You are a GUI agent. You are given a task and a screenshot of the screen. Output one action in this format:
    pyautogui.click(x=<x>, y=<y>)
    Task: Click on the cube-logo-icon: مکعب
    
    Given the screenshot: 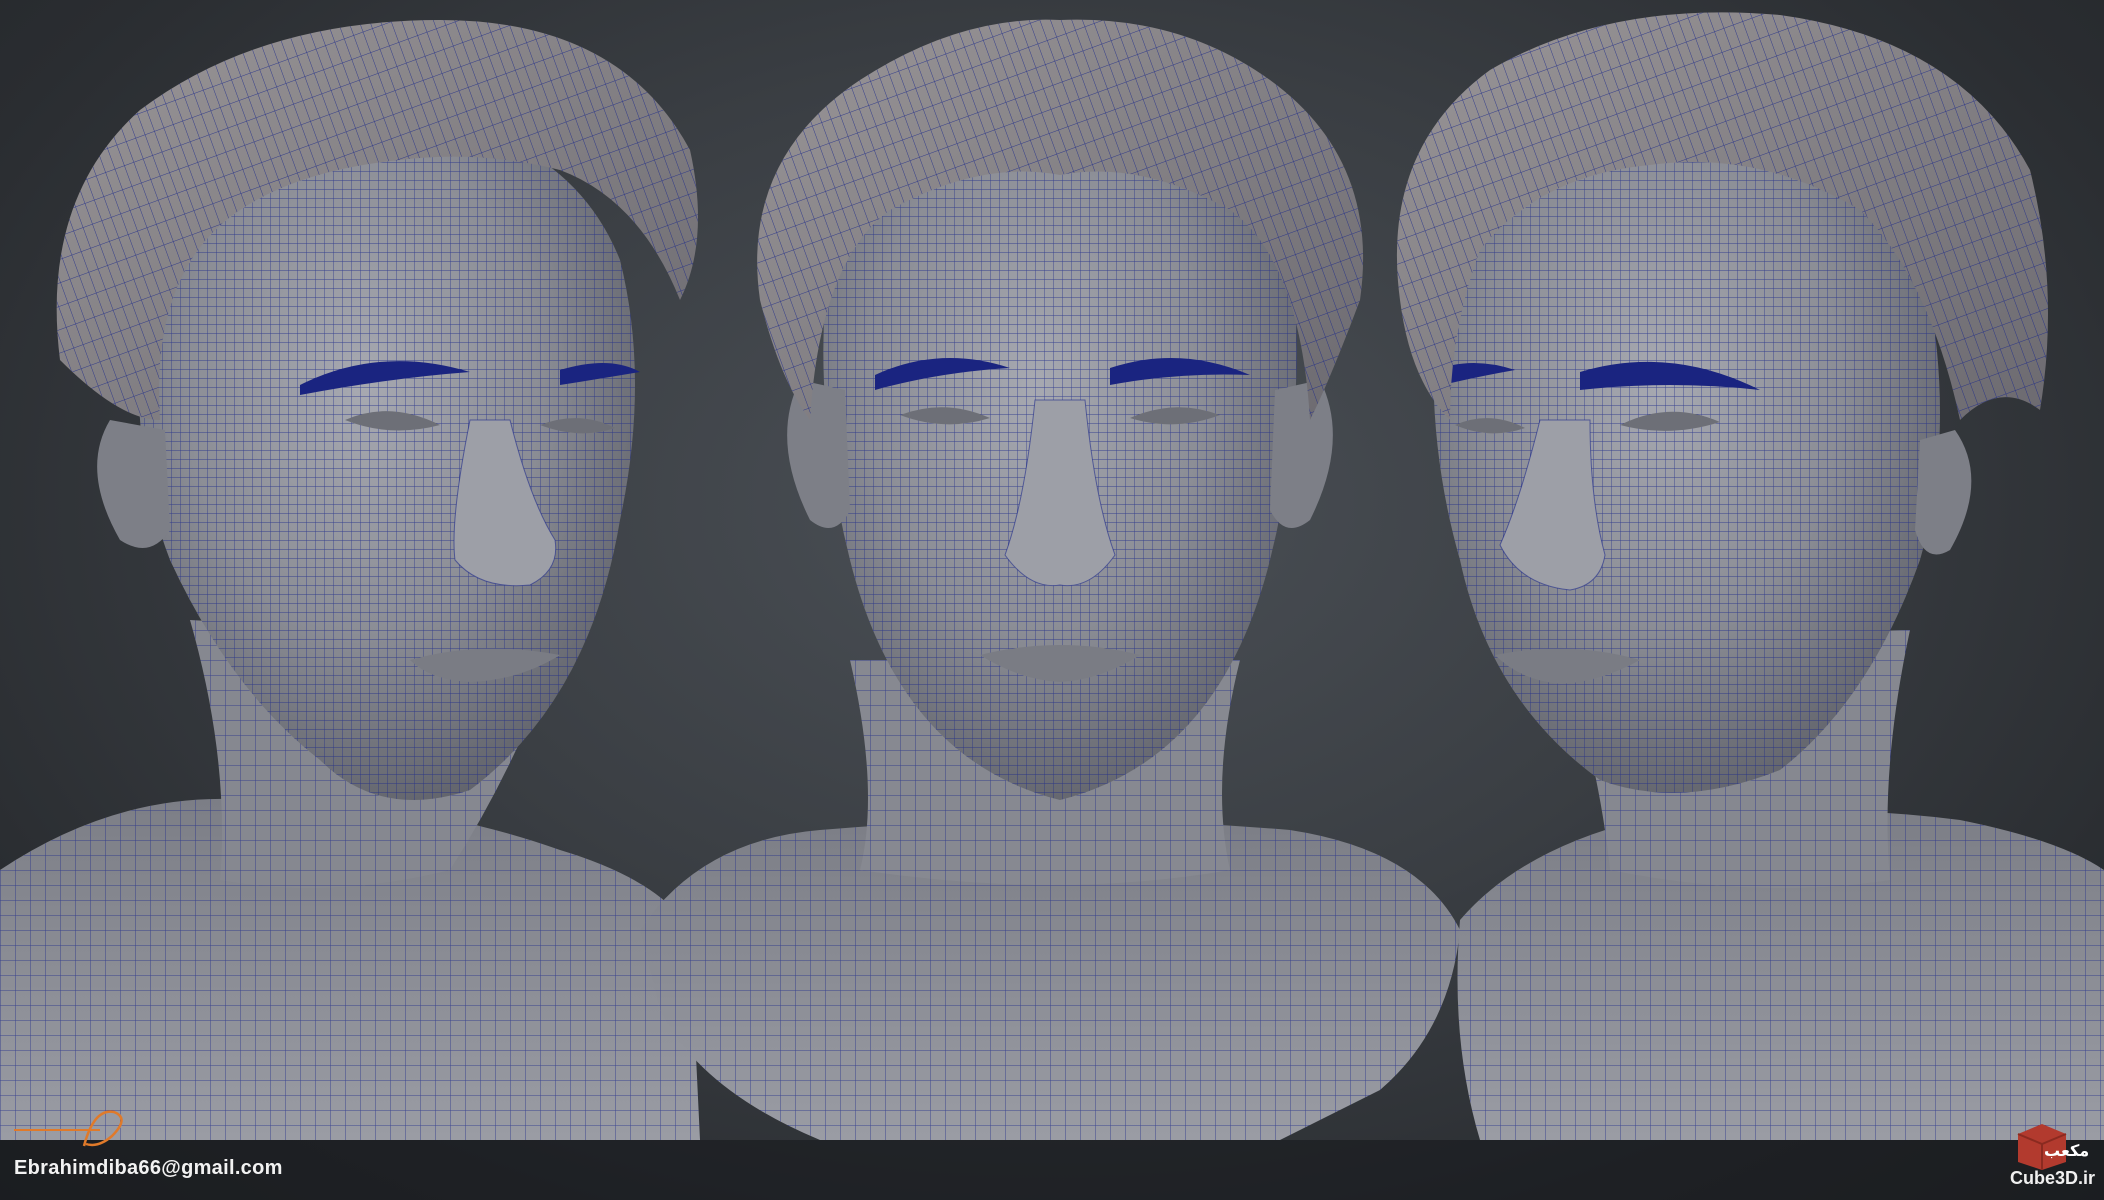 What is the action you would take?
    pyautogui.click(x=2053, y=1147)
    